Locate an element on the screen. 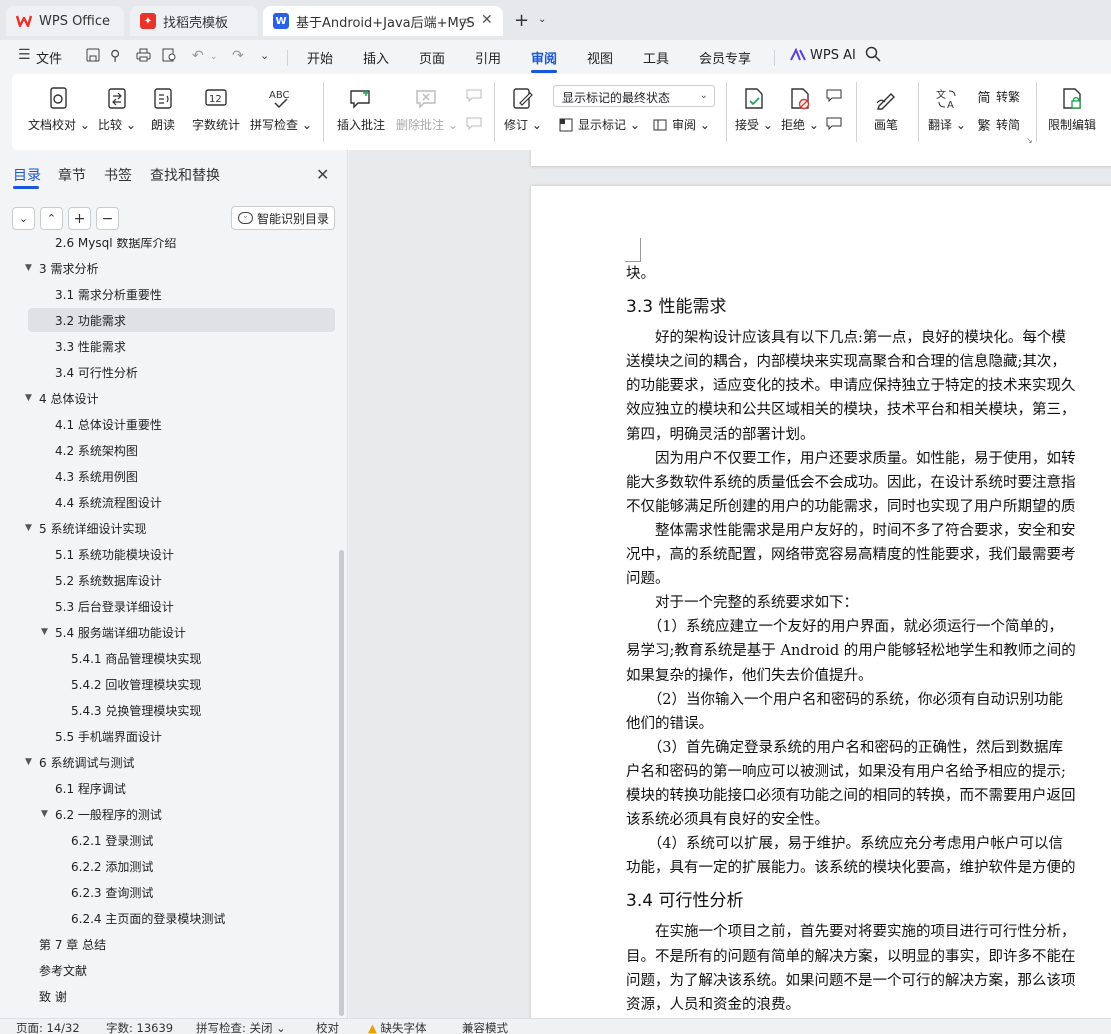 This screenshot has width=1111, height=1034. toc-item: ▼ 5 系统详细设计实现 is located at coordinates (167, 528).